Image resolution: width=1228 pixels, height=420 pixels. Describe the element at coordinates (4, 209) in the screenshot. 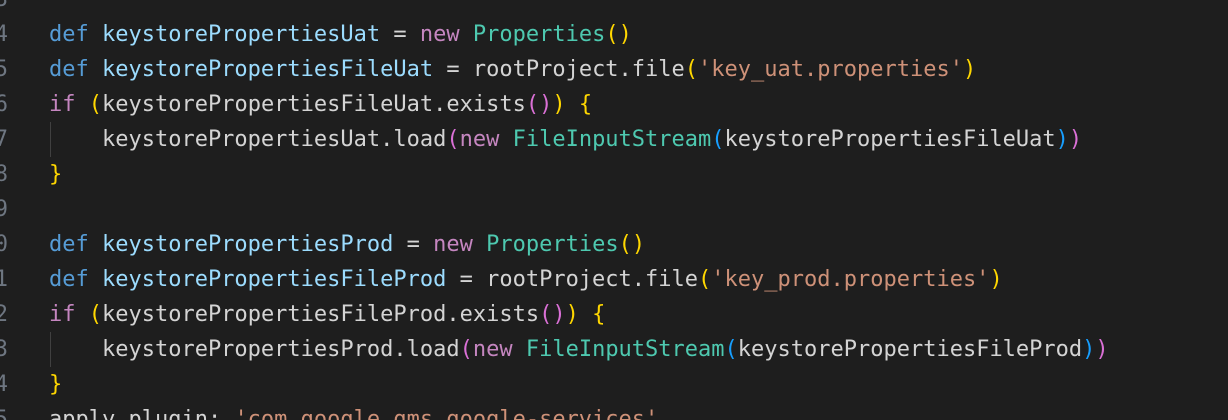

I see `line-number: 9` at that location.